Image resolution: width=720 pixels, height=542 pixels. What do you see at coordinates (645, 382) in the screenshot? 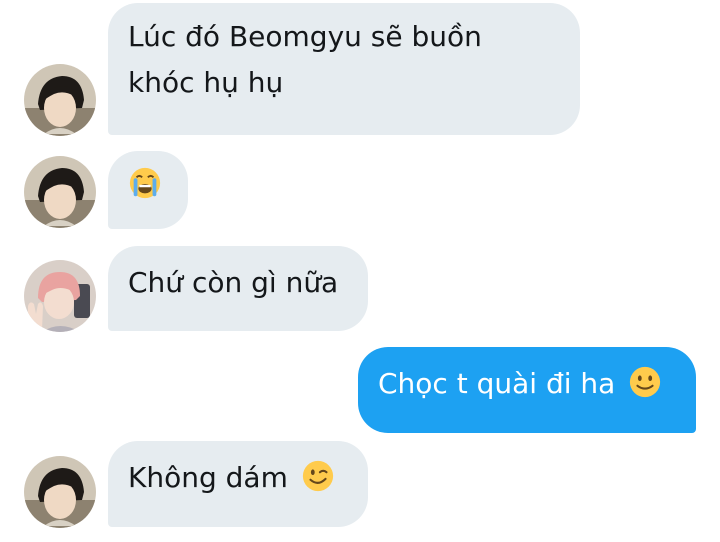
I see `slightly-smiling-face-emoji` at bounding box center [645, 382].